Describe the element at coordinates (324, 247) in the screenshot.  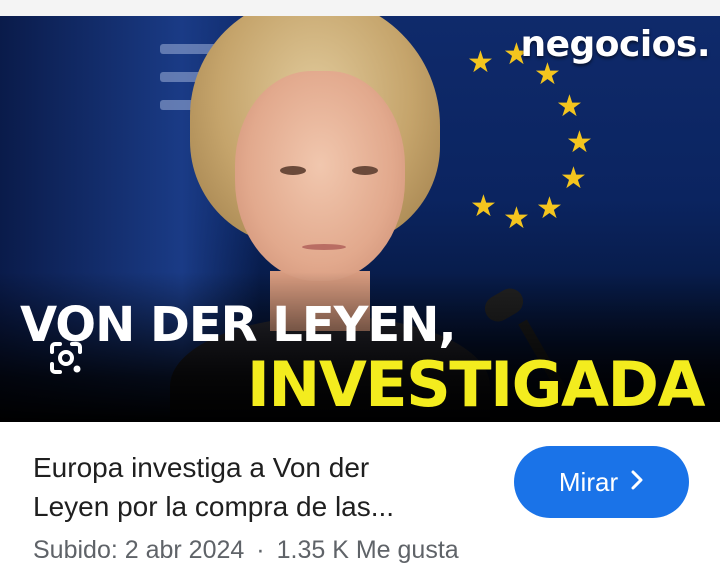
I see `speaker-mouth` at that location.